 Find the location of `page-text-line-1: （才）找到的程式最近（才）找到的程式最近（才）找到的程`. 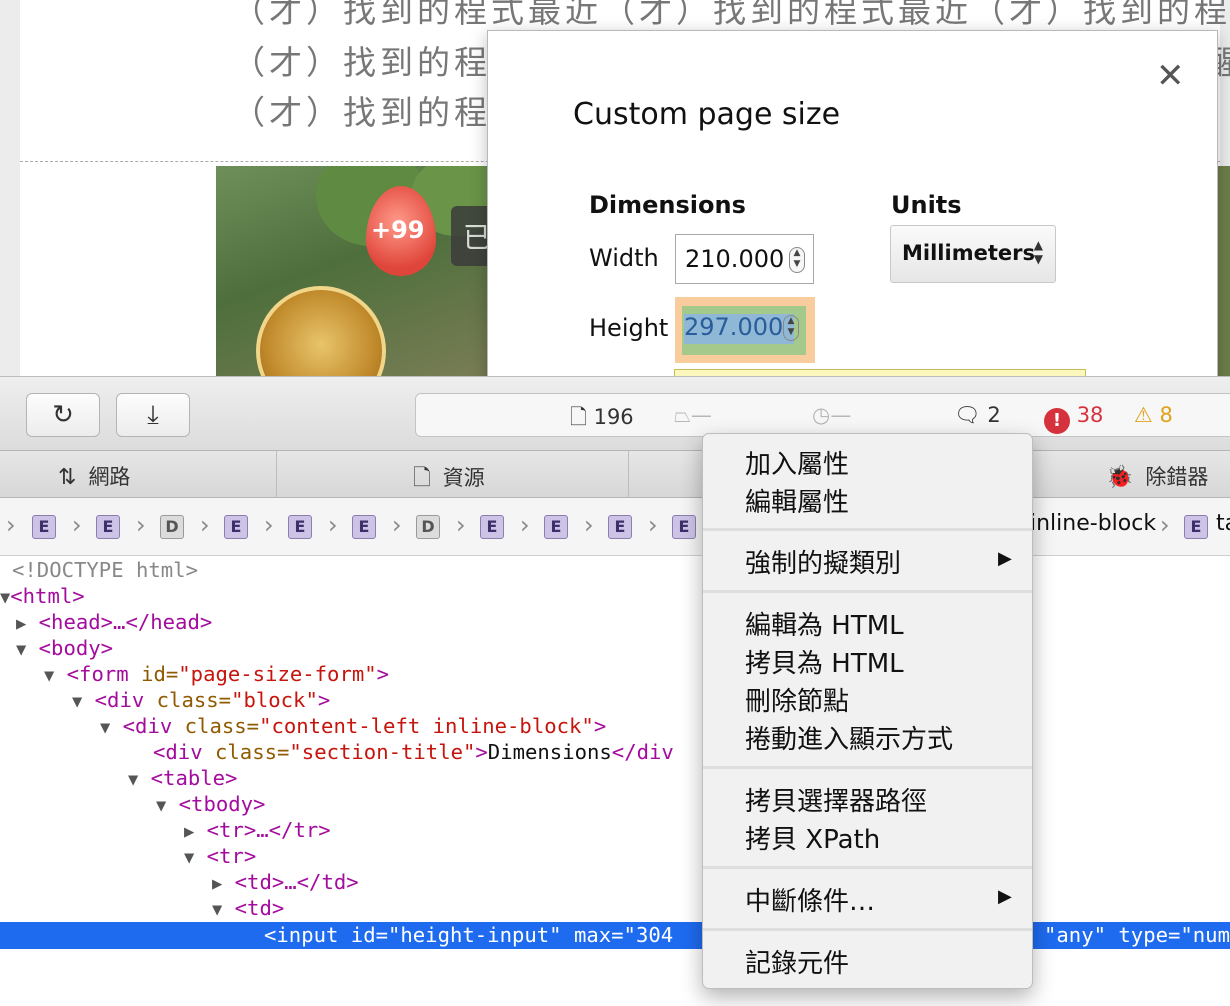

page-text-line-1: （才）找到的程式最近（才）找到的程式最近（才）找到的程 is located at coordinates (731, 15).